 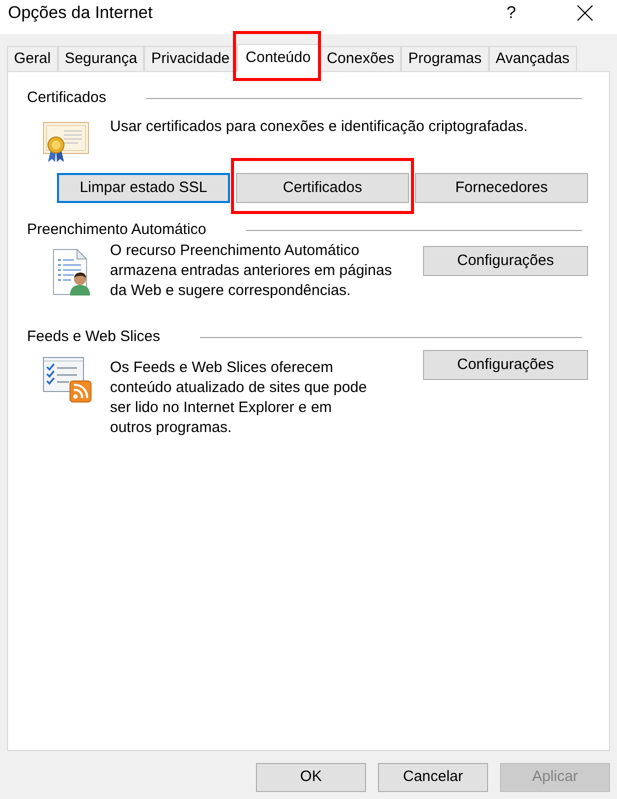 What do you see at coordinates (80, 13) in the screenshot?
I see `window-title: Opções da Internet` at bounding box center [80, 13].